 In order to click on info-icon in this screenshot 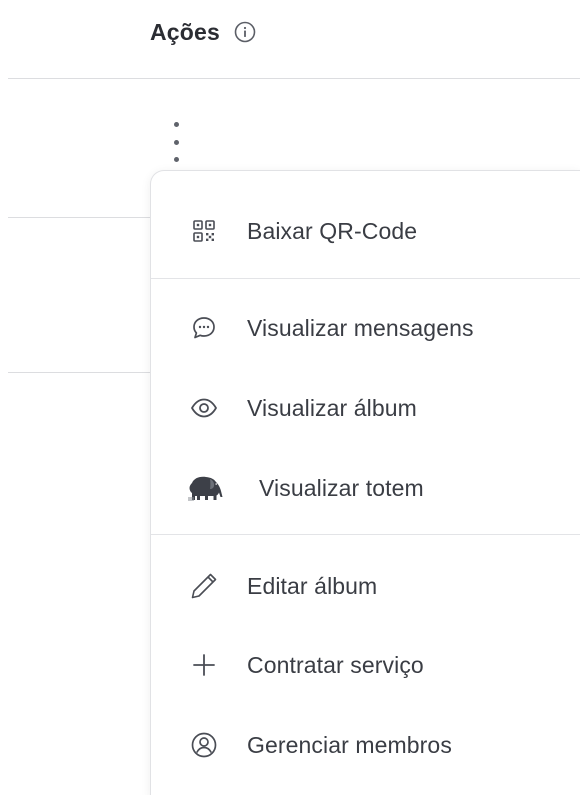, I will do `click(245, 32)`.